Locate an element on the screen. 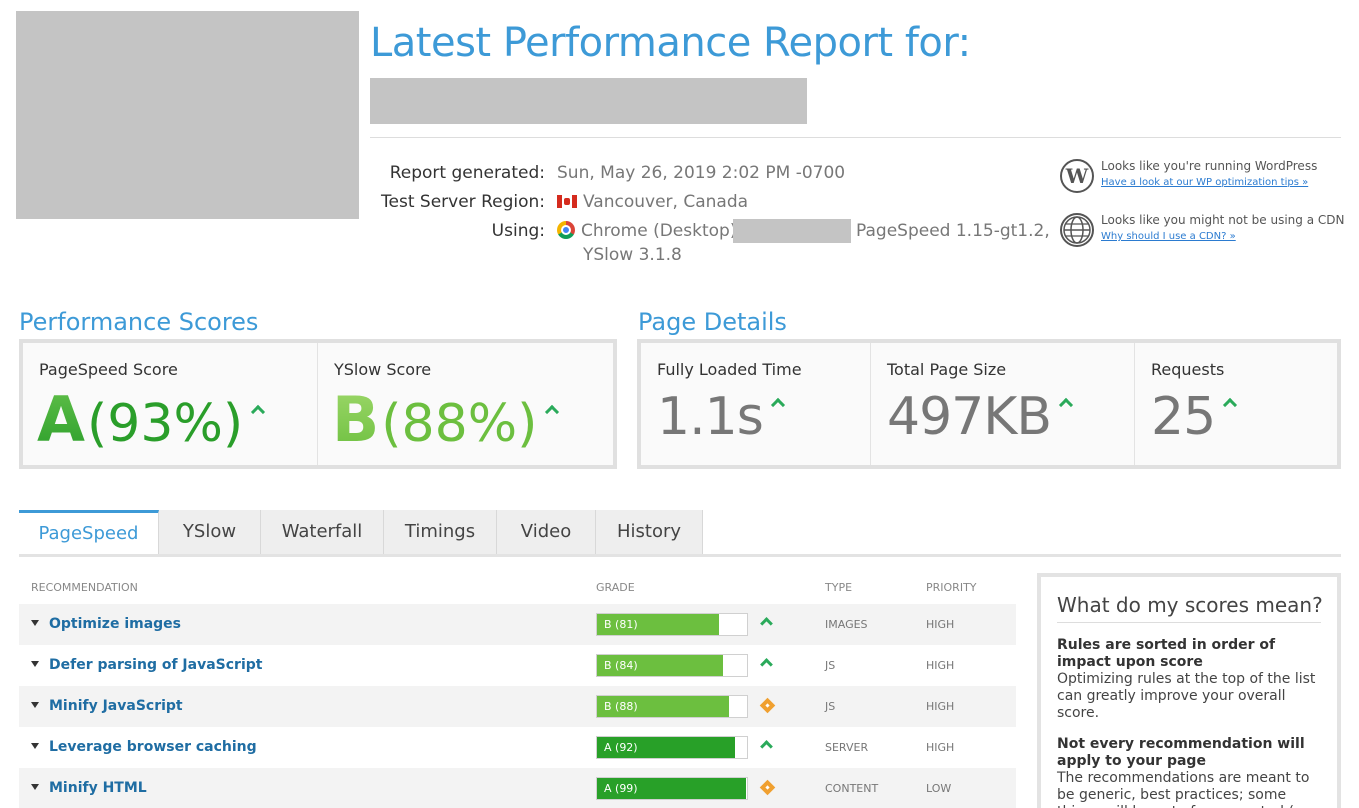 The width and height of the screenshot is (1359, 808). pagespeed-grade: A is located at coordinates (61, 419).